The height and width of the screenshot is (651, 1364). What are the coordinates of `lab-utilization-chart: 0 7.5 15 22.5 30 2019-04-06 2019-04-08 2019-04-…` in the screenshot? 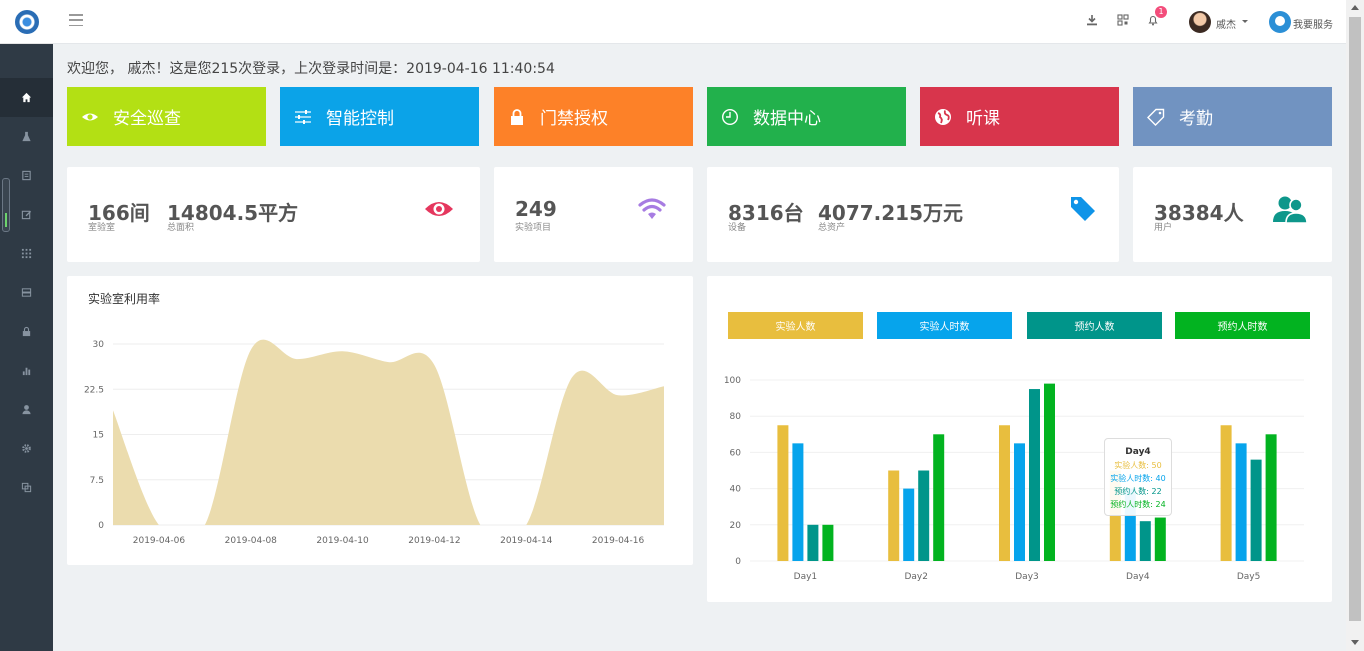 It's located at (374, 442).